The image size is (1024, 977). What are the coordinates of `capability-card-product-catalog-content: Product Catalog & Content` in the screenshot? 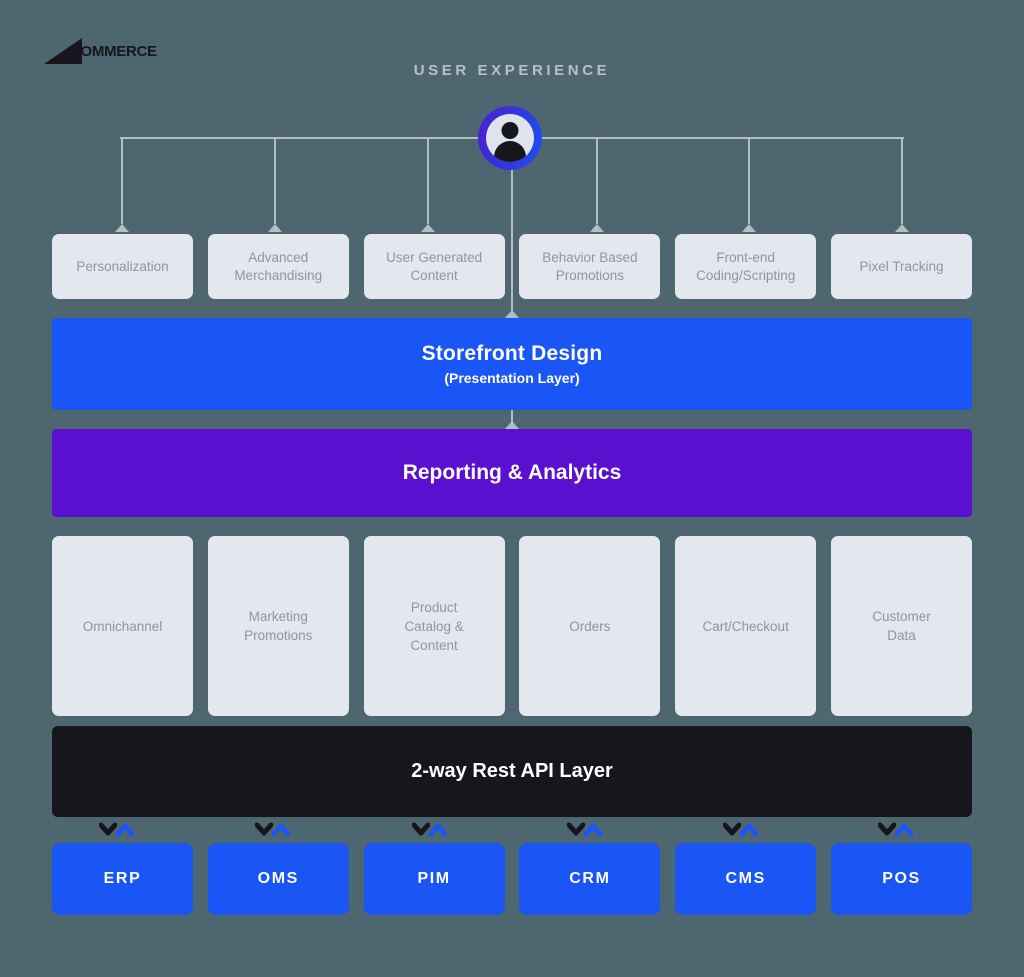 It's located at (434, 626).